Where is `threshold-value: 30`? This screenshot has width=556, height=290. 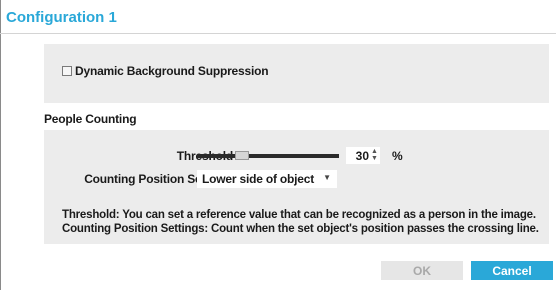 threshold-value: 30 is located at coordinates (362, 156).